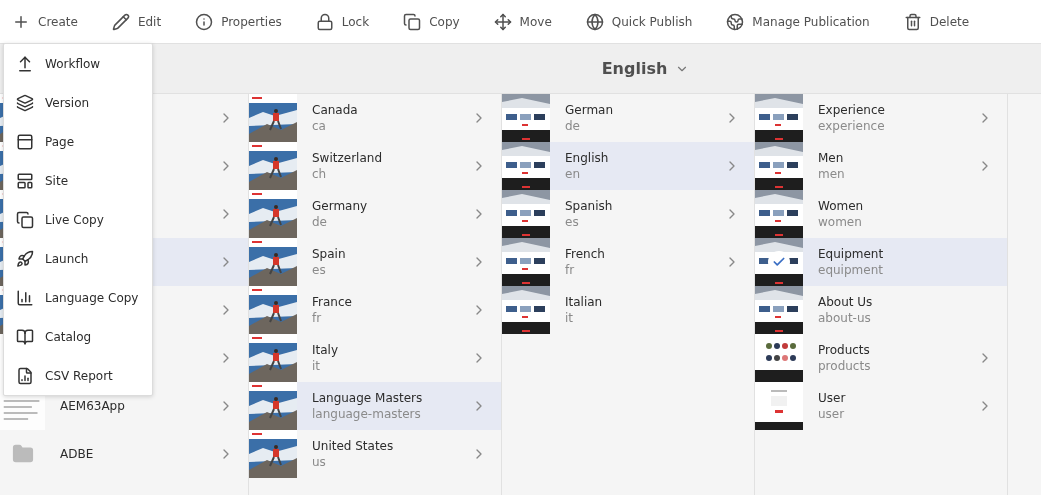 The image size is (1041, 495). Describe the element at coordinates (319, 126) in the screenshot. I see `page-name: ca` at that location.